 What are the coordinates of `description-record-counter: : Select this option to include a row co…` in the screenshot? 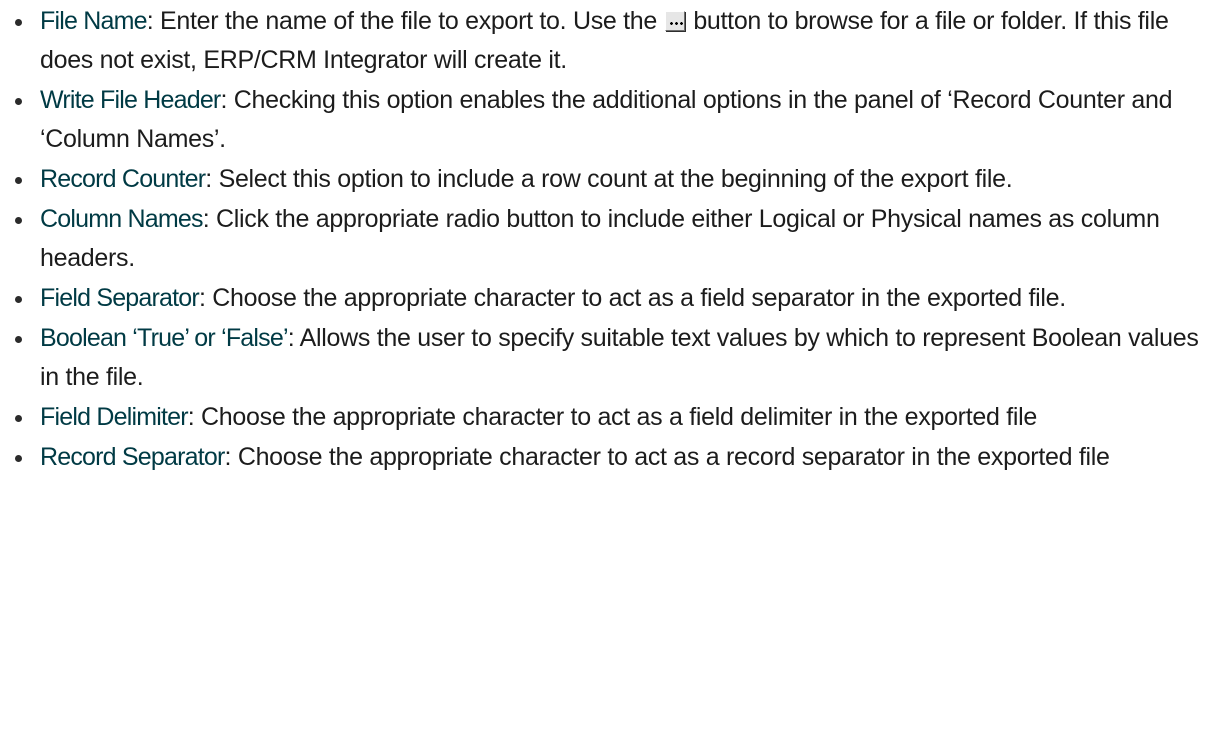 It's located at (609, 179).